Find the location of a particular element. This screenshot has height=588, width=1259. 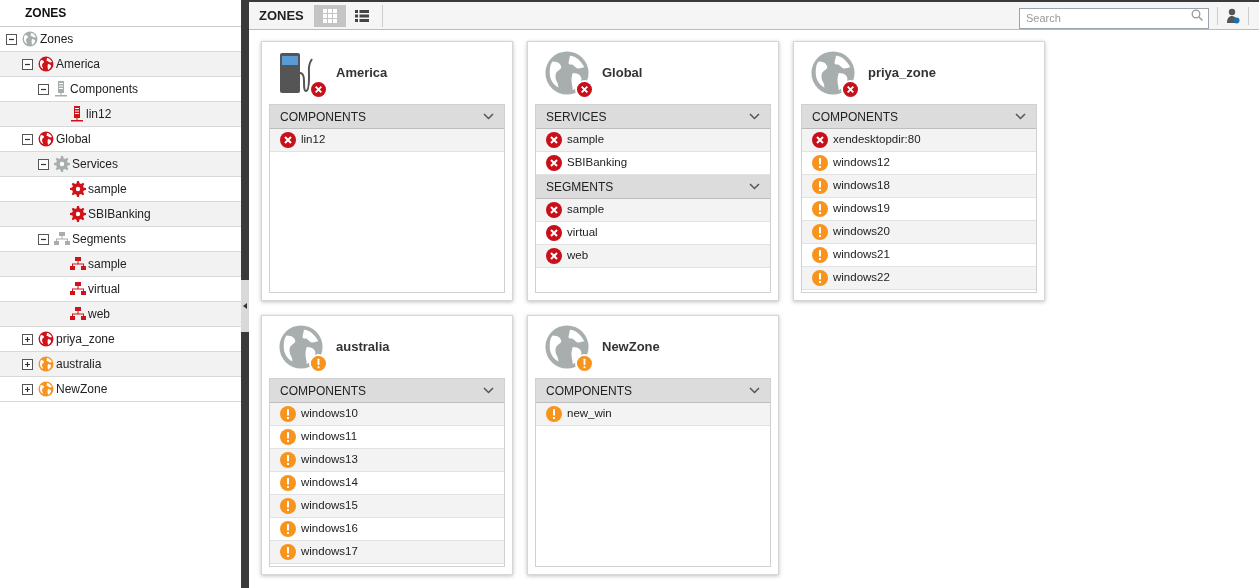

component-item: new_win is located at coordinates (589, 414).